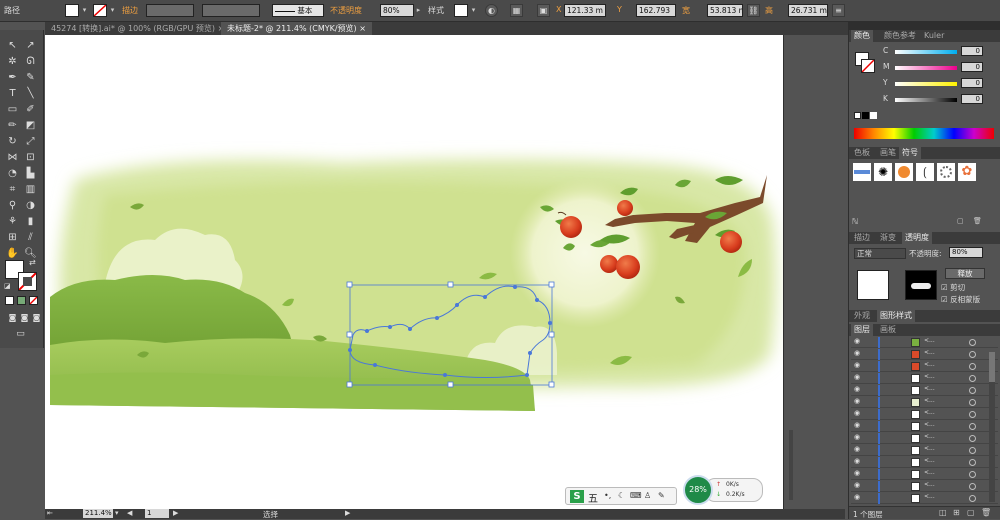 The image size is (1000, 520). Describe the element at coordinates (347, 513) in the screenshot. I see `status-menu-icon: ▶` at that location.